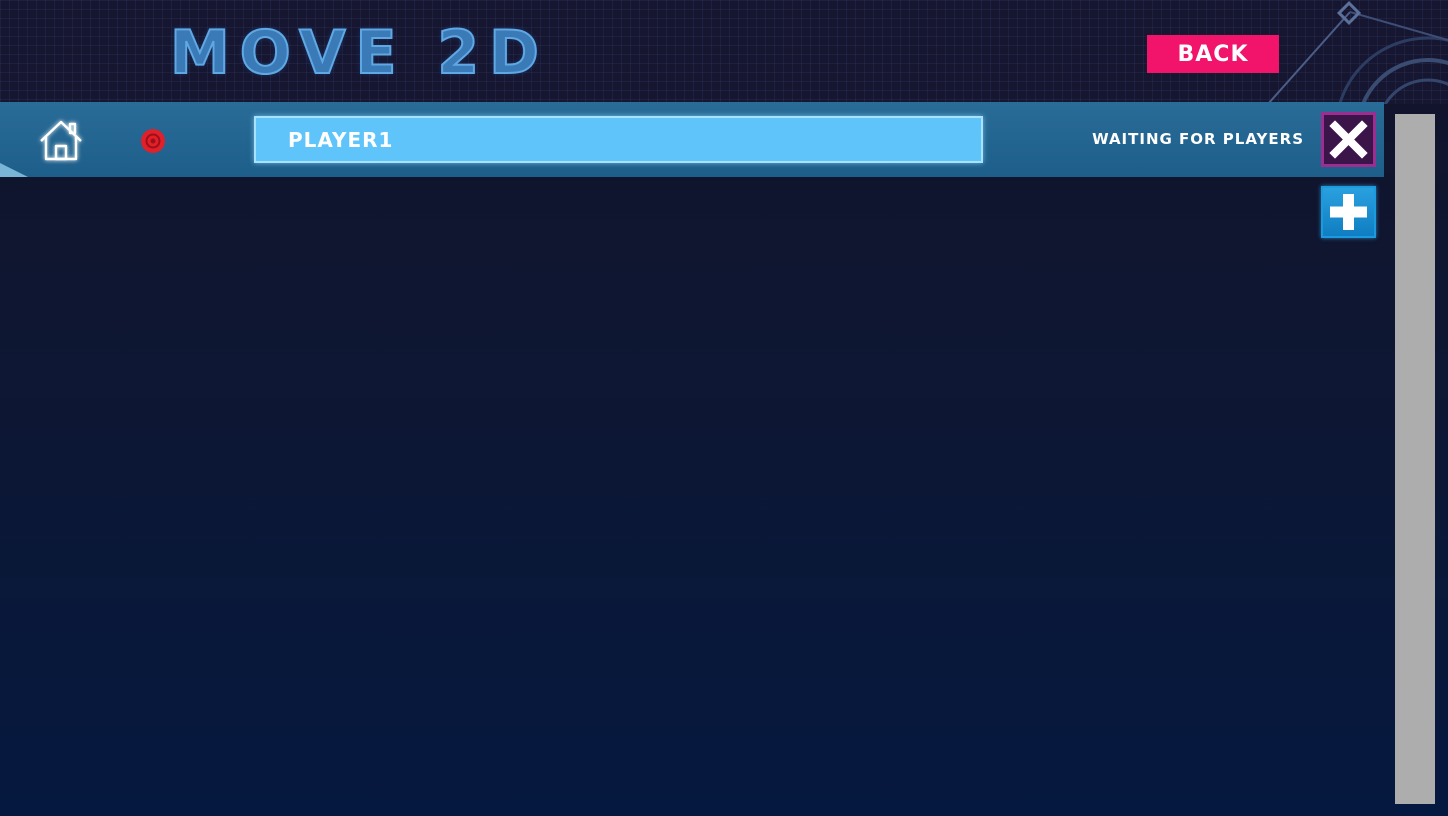  I want to click on corner-decoration, so click(14, 170).